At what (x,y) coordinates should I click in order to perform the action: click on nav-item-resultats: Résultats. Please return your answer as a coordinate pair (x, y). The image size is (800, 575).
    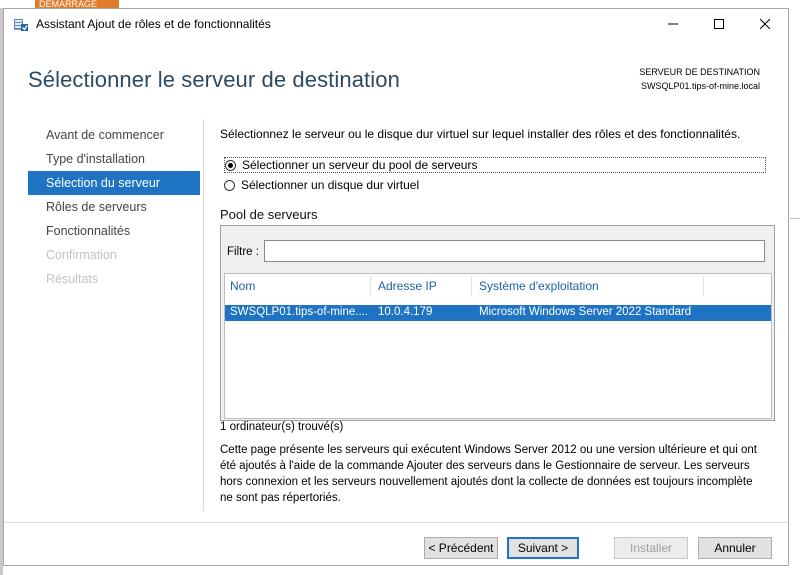
    Looking at the image, I should click on (72, 279).